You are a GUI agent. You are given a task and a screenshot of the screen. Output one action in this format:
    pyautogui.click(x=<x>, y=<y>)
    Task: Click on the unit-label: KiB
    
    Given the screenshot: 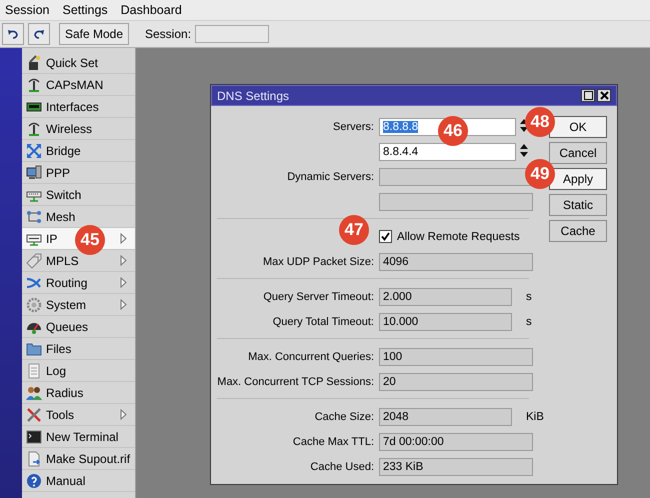 What is the action you would take?
    pyautogui.click(x=535, y=416)
    